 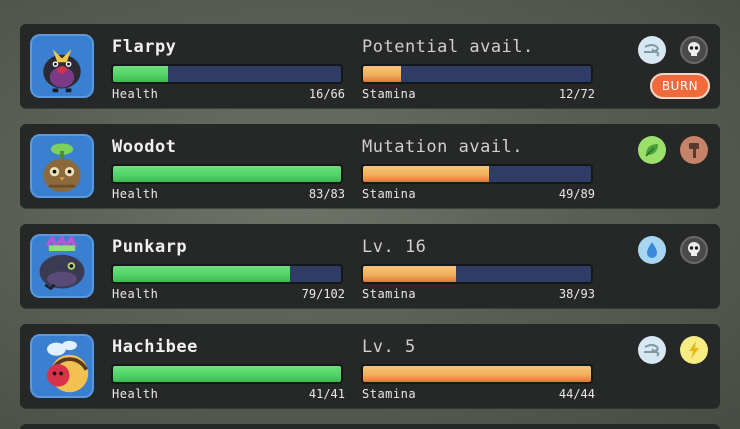 I want to click on monster-name: Hachibee, so click(x=155, y=347).